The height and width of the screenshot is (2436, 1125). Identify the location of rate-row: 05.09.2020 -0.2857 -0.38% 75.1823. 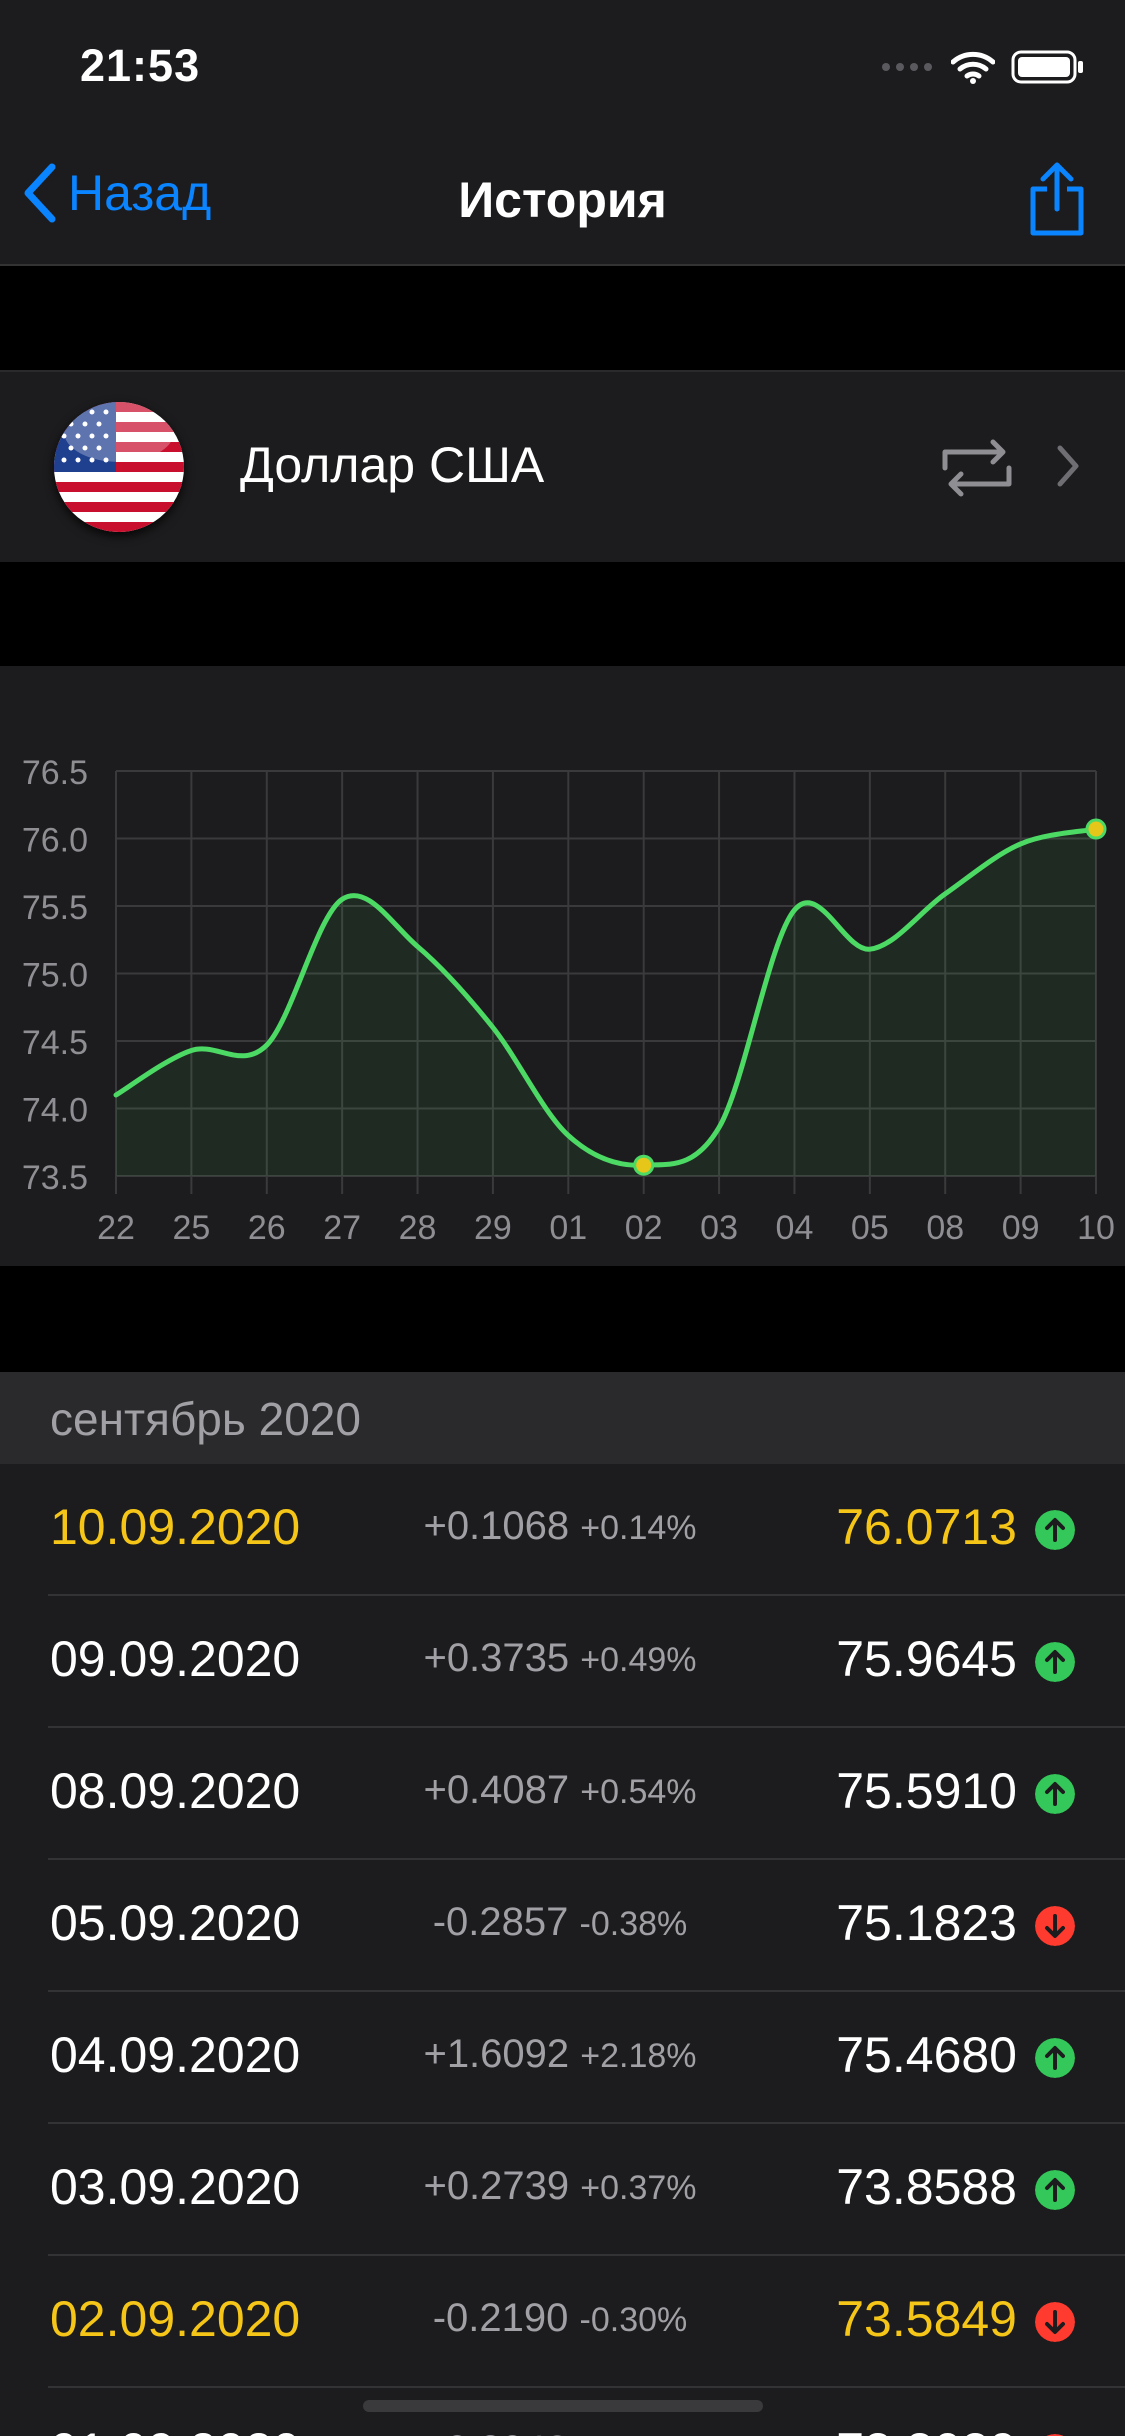
(562, 1926).